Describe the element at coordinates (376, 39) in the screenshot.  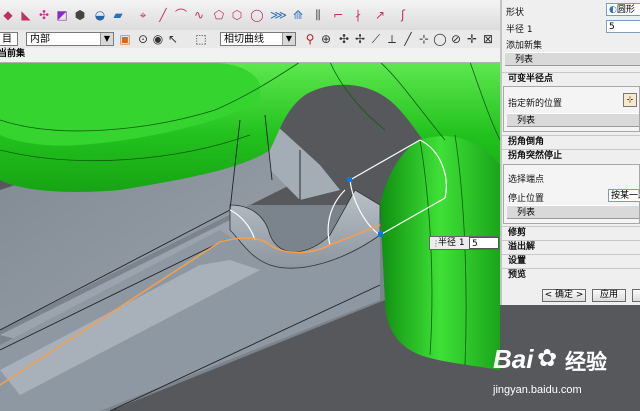
I see `snap-line-icon: ⟋` at that location.